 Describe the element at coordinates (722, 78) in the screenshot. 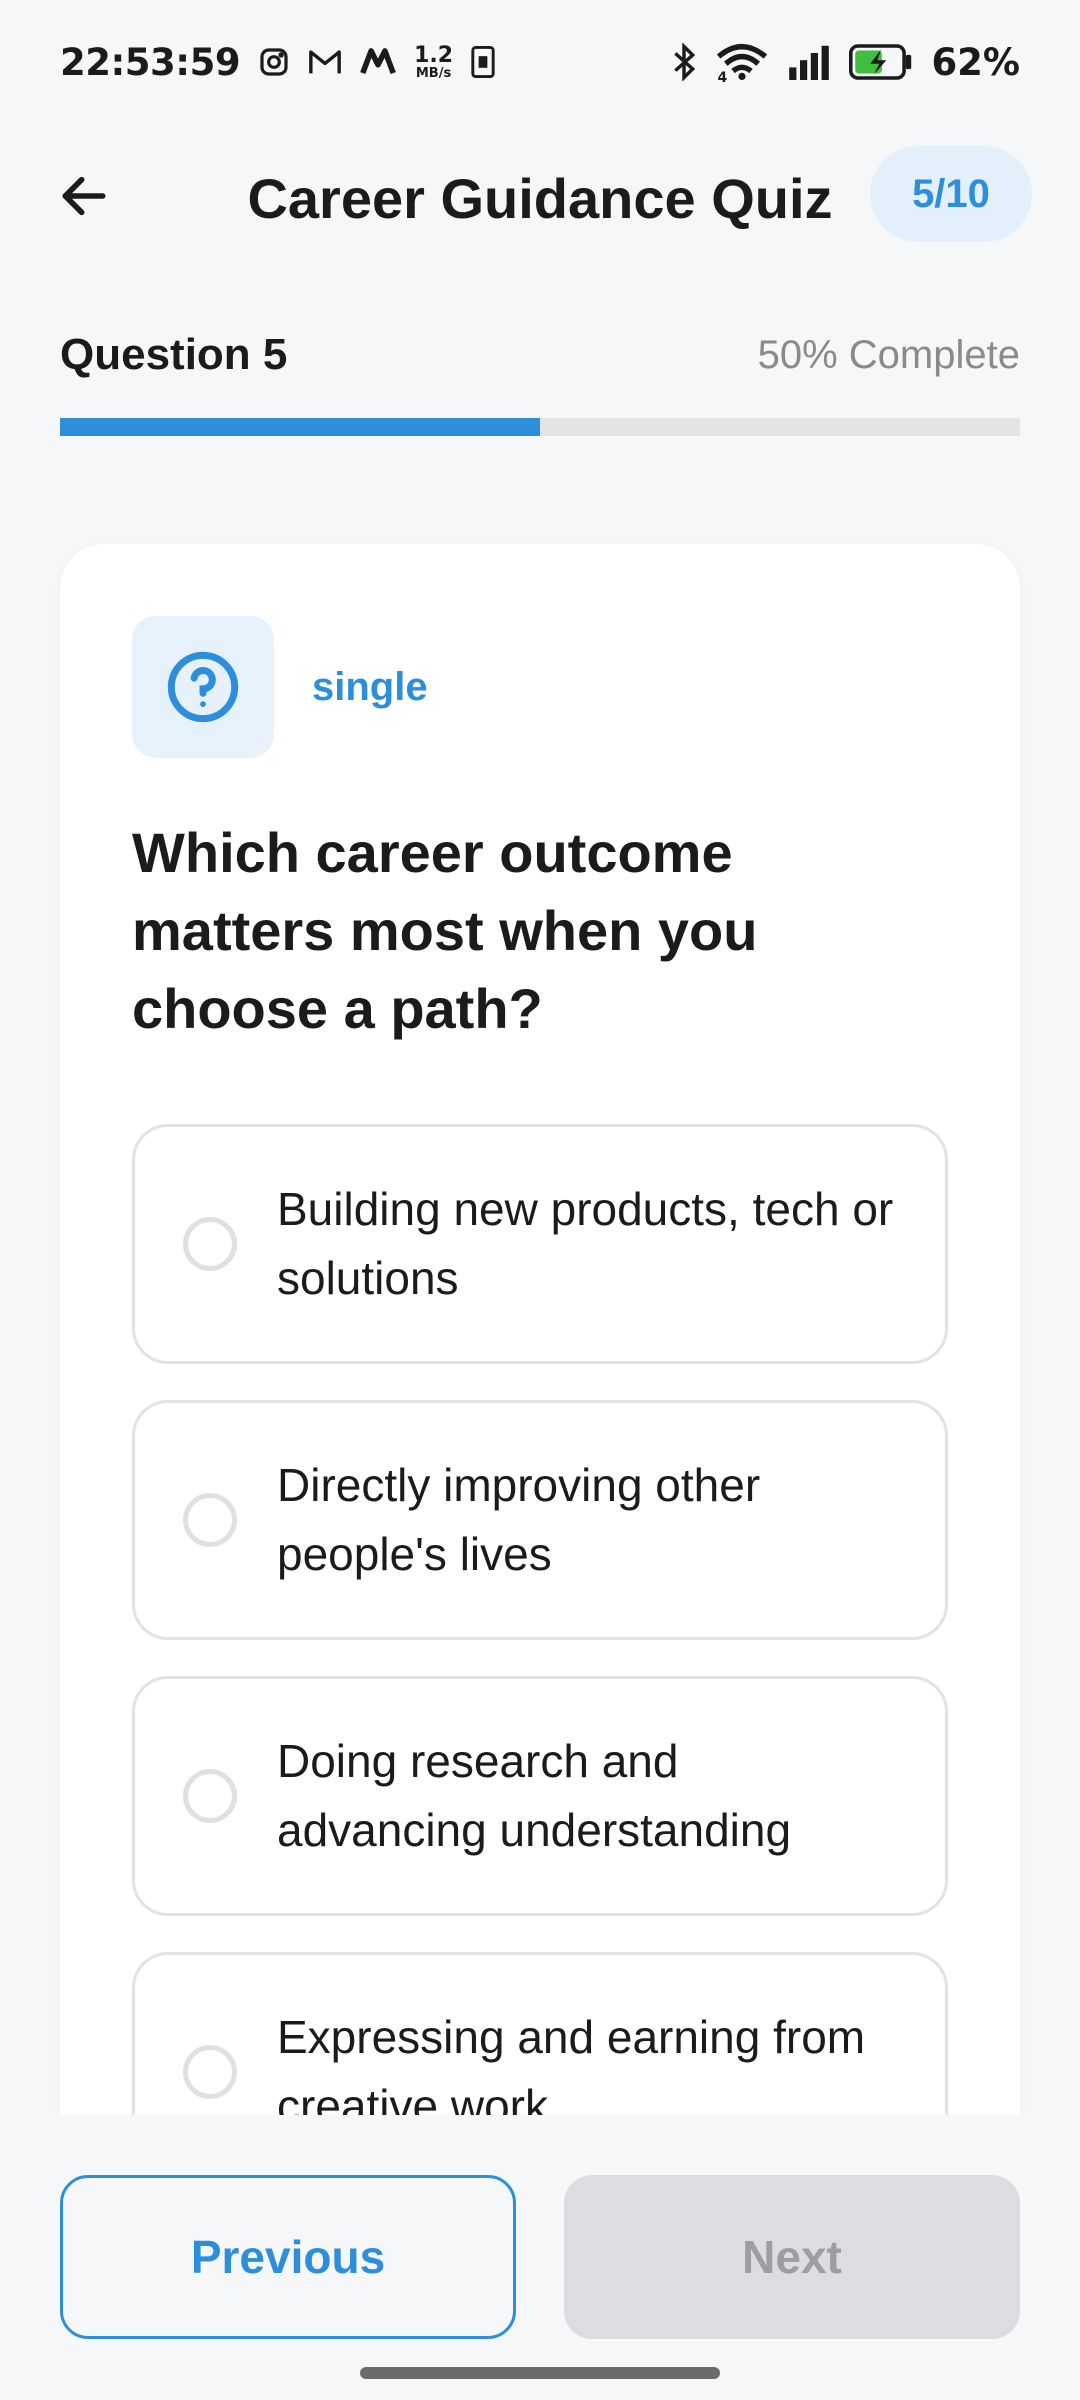

I see `wifi-label: 4` at that location.